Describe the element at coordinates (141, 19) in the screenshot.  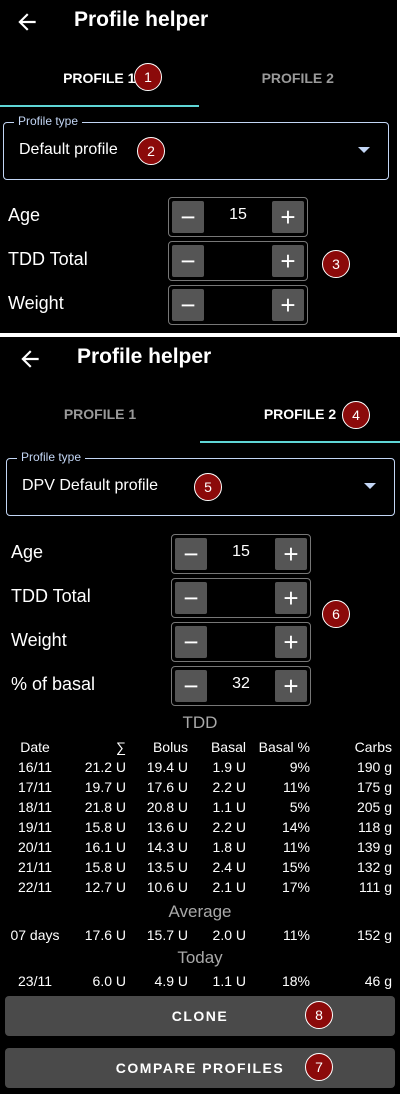
I see `page-title: Profile helper` at that location.